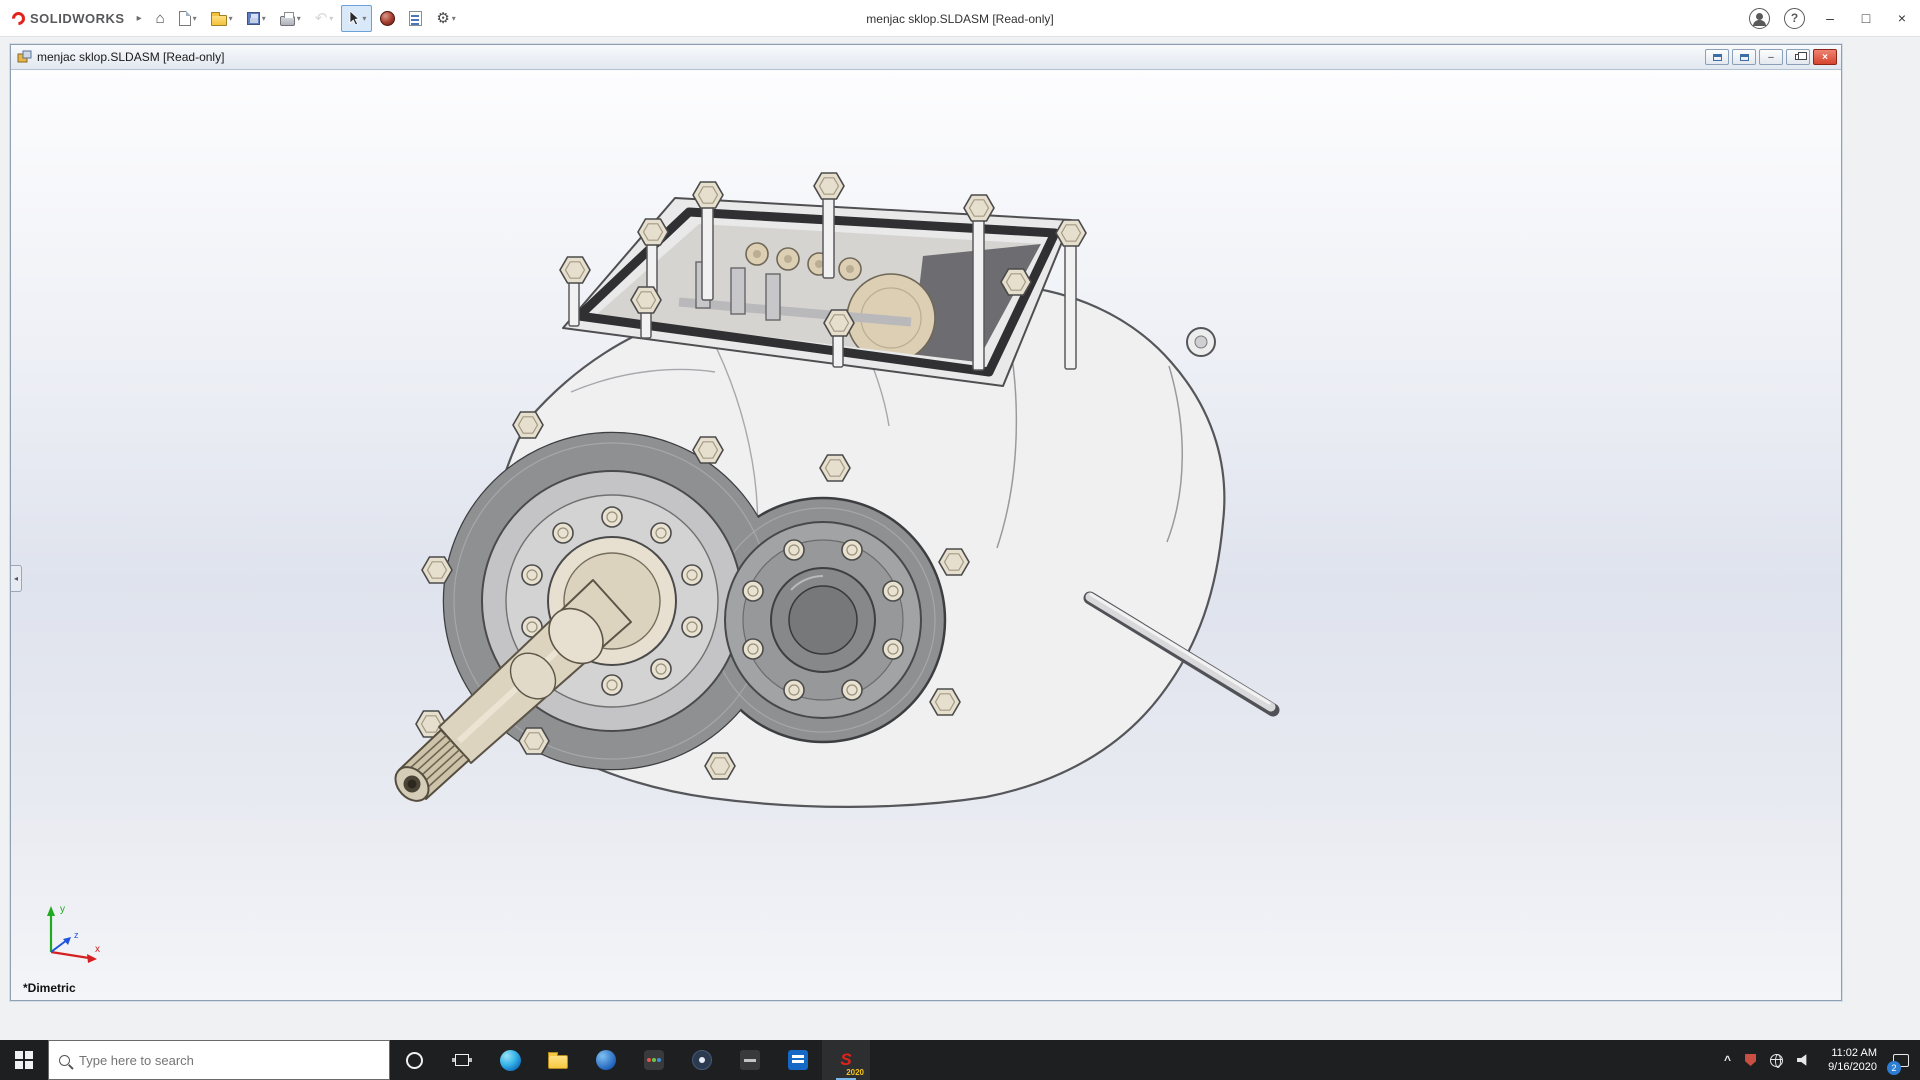 The image size is (1920, 1080). I want to click on dark-circle-app-icon, so click(702, 1060).